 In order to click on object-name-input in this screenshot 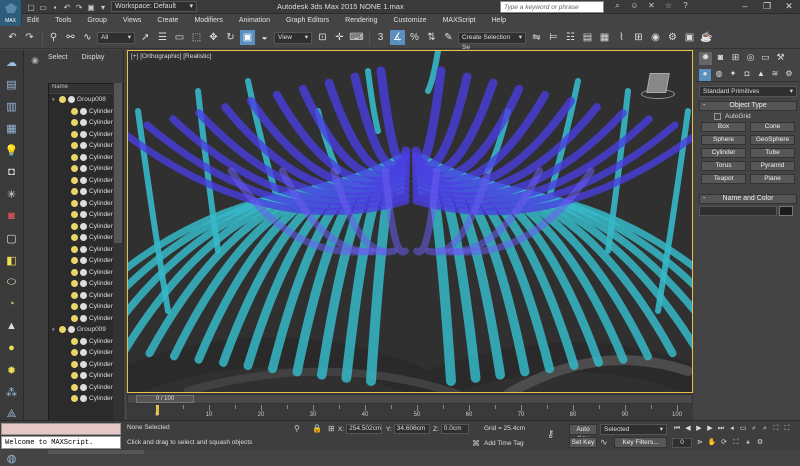, I will do `click(738, 211)`.